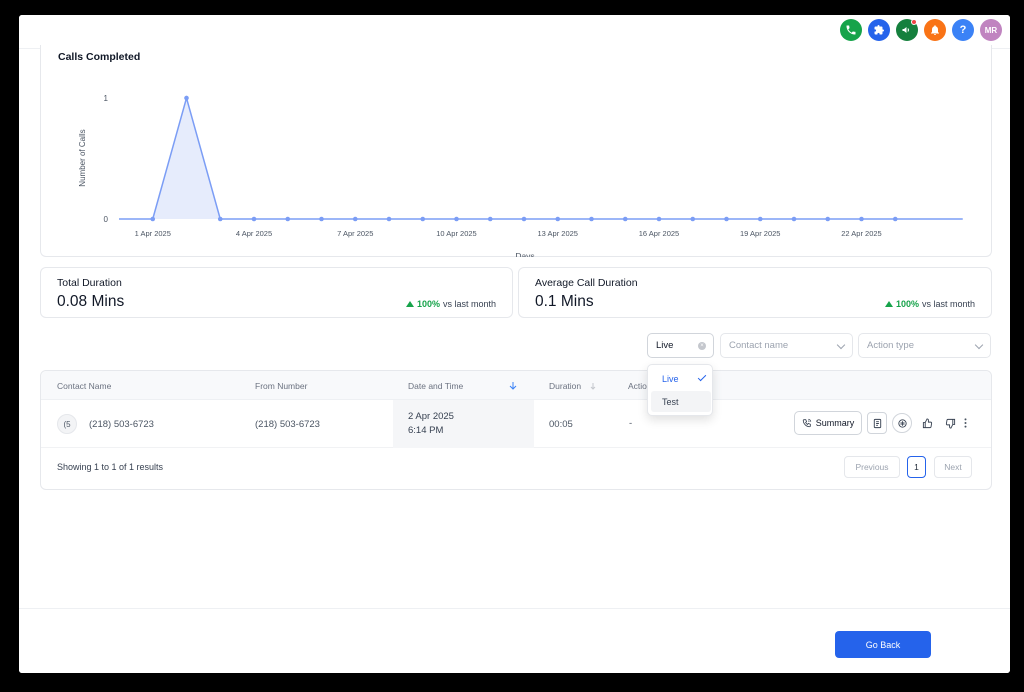 This screenshot has height=692, width=1024. What do you see at coordinates (841, 345) in the screenshot?
I see `chevron-down-icon` at bounding box center [841, 345].